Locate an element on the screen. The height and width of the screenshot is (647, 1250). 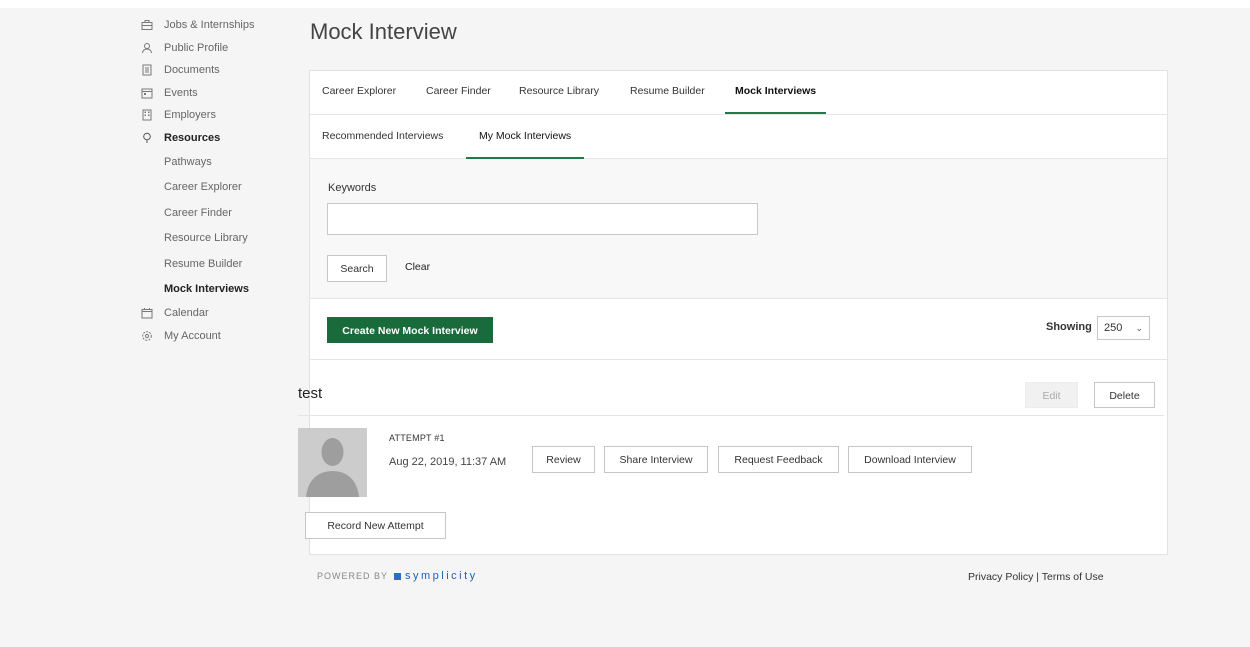
sidebar-item-label: Calendar is located at coordinates (186, 313).